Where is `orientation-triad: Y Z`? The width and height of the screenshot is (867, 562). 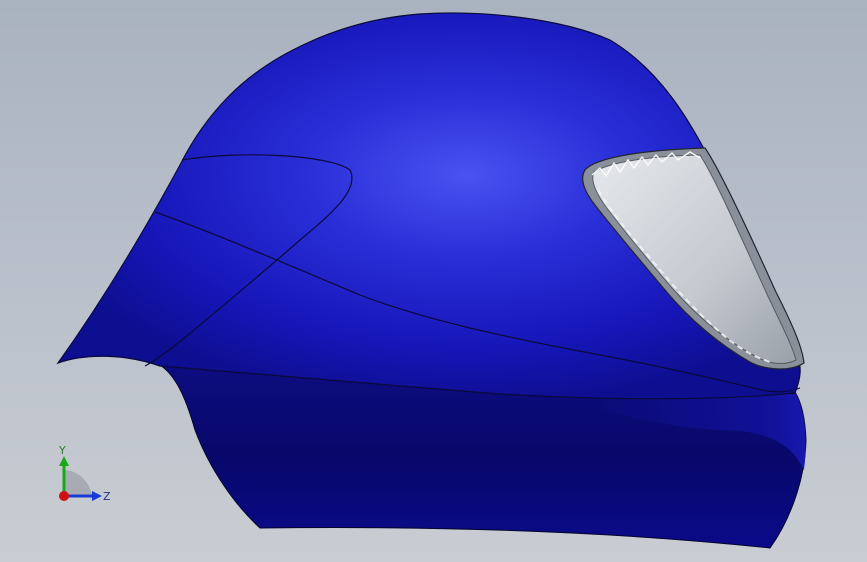 orientation-triad: Y Z is located at coordinates (83, 474).